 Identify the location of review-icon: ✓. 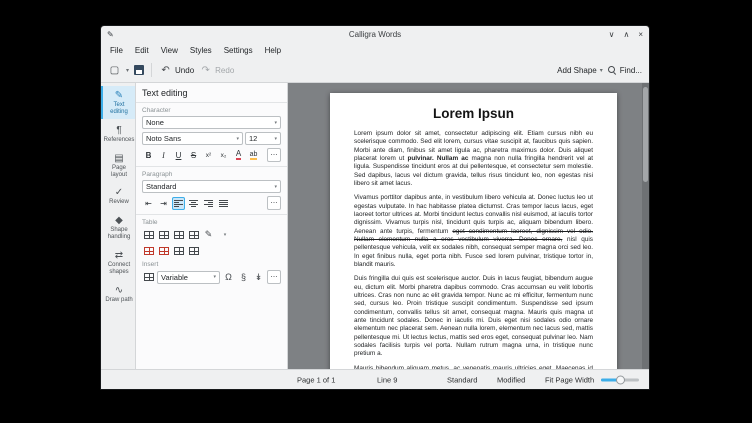
(119, 193).